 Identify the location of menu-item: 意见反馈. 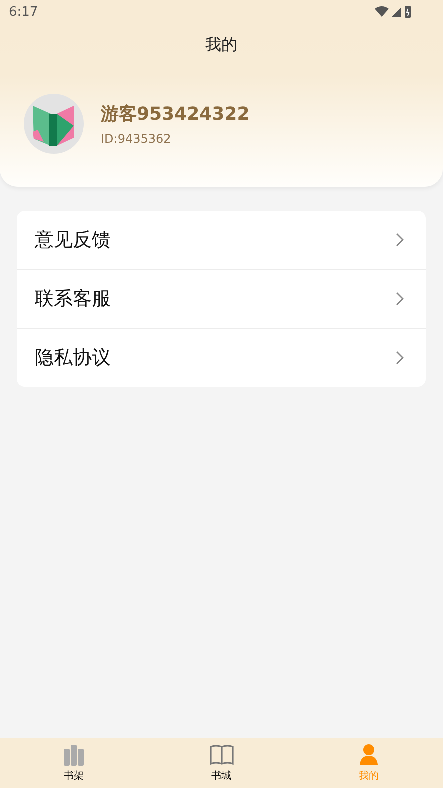
(221, 240).